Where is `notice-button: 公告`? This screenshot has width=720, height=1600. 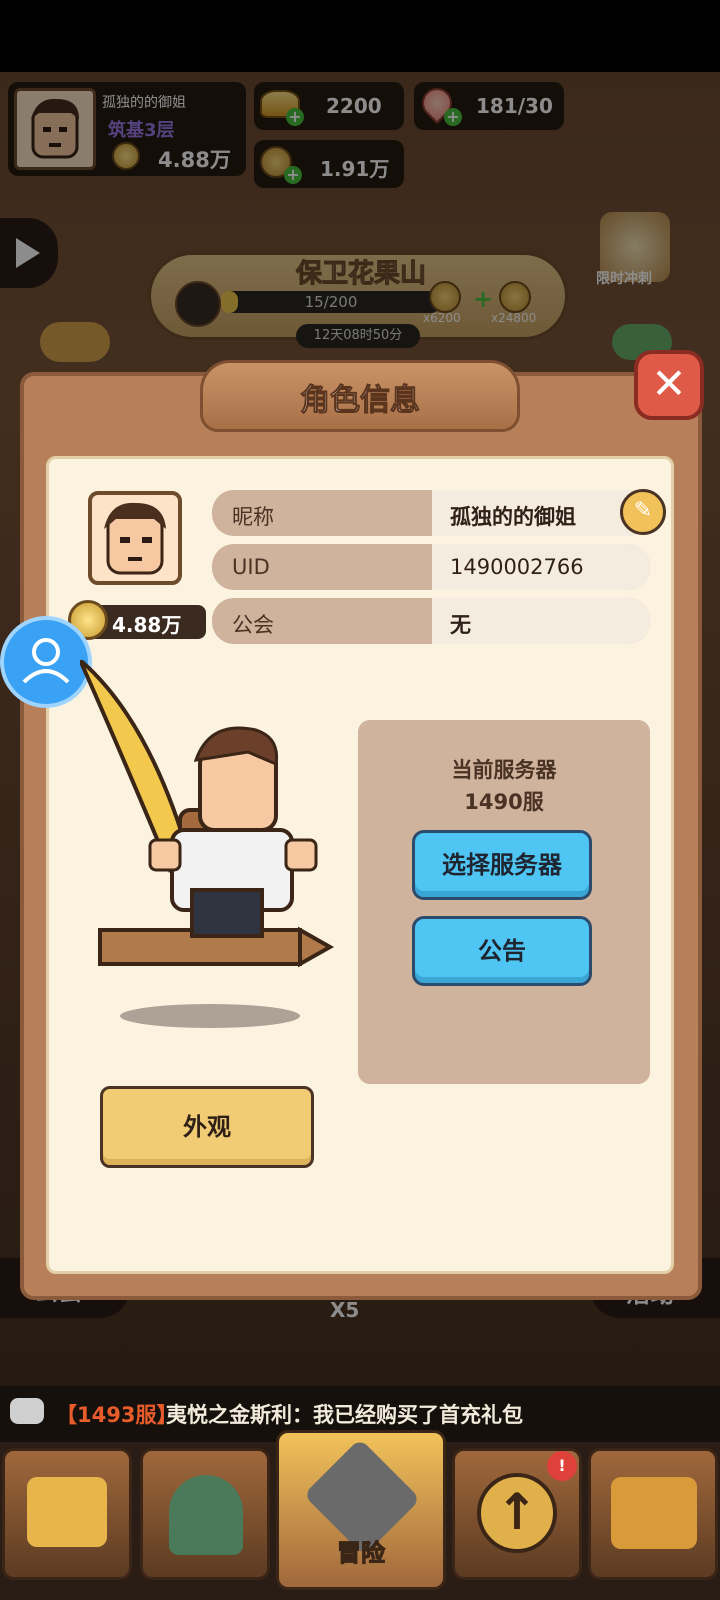 notice-button: 公告 is located at coordinates (502, 951).